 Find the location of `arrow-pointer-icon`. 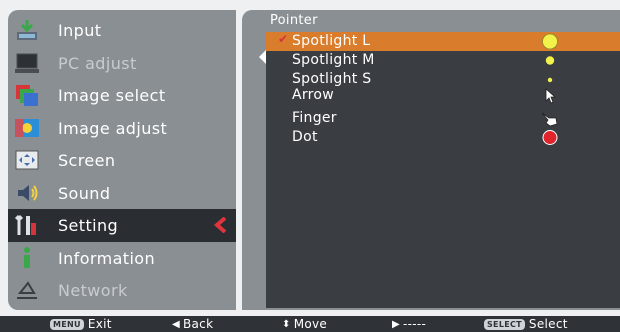

arrow-pointer-icon is located at coordinates (551, 96).